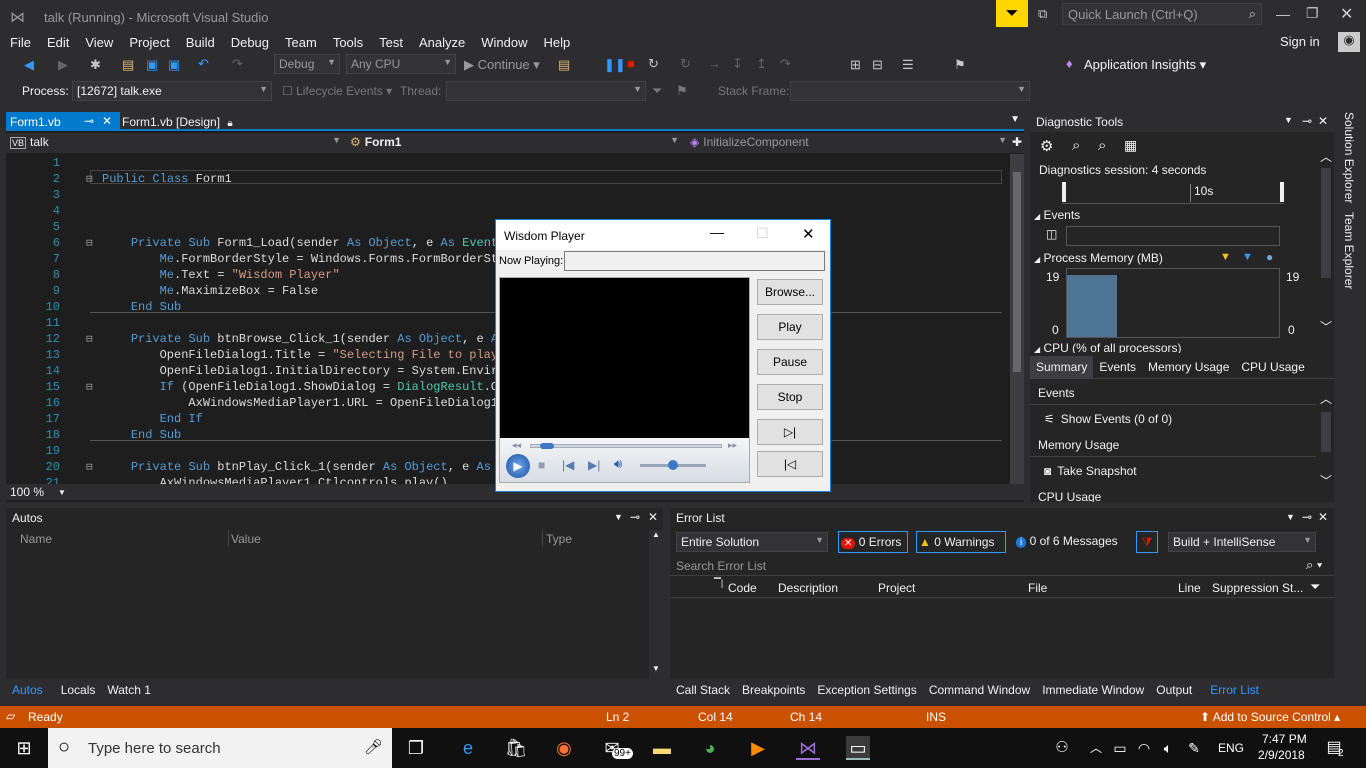 The image size is (1366, 768). Describe the element at coordinates (618, 464) in the screenshot. I see `volume-icon: 🔊︎` at that location.